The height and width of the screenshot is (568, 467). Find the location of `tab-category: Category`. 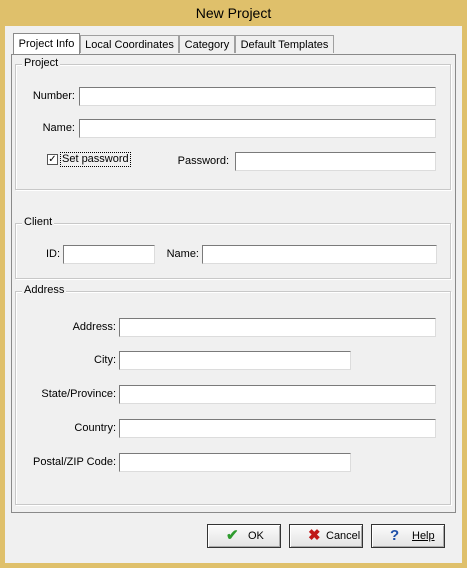

tab-category: Category is located at coordinates (207, 44).